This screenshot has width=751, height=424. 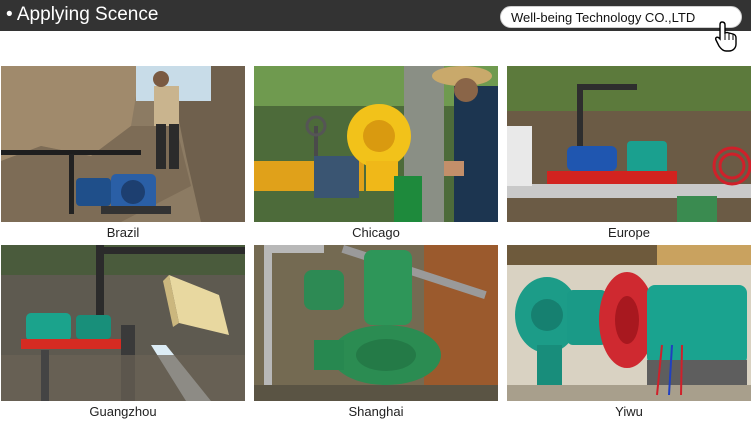 What do you see at coordinates (629, 144) in the screenshot?
I see `europe-site-photo` at bounding box center [629, 144].